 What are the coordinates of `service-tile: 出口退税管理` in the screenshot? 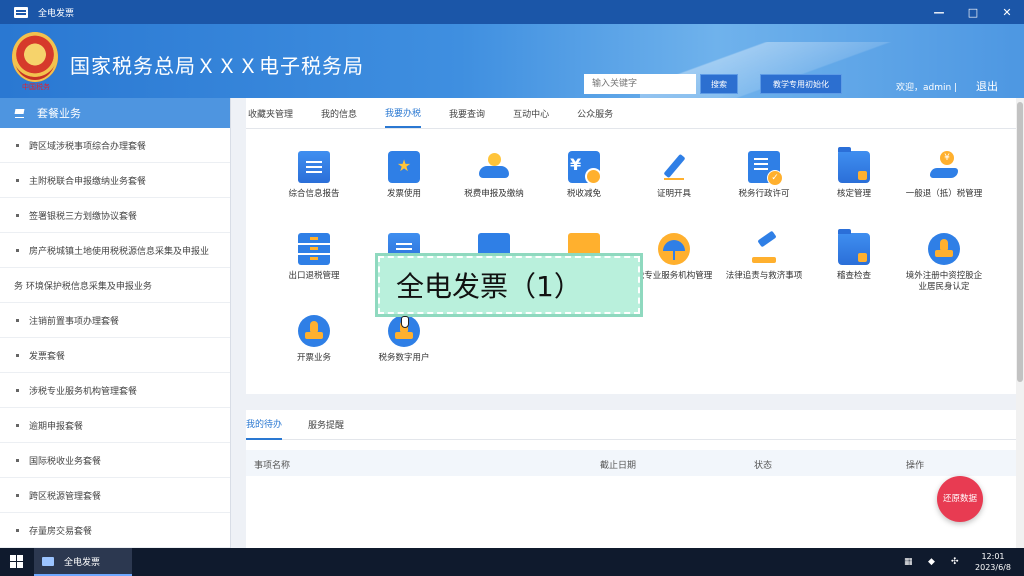 It's located at (314, 257).